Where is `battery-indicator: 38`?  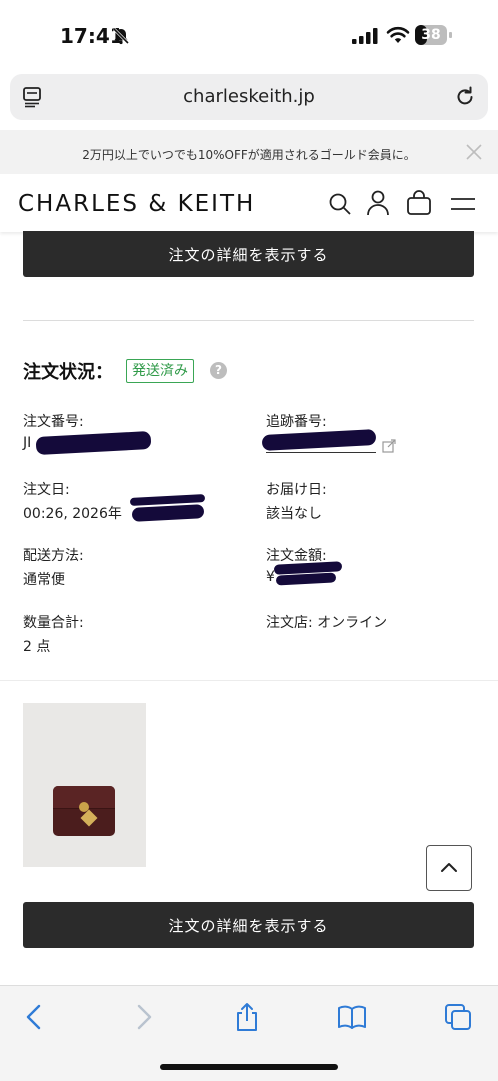
battery-indicator: 38 is located at coordinates (434, 35).